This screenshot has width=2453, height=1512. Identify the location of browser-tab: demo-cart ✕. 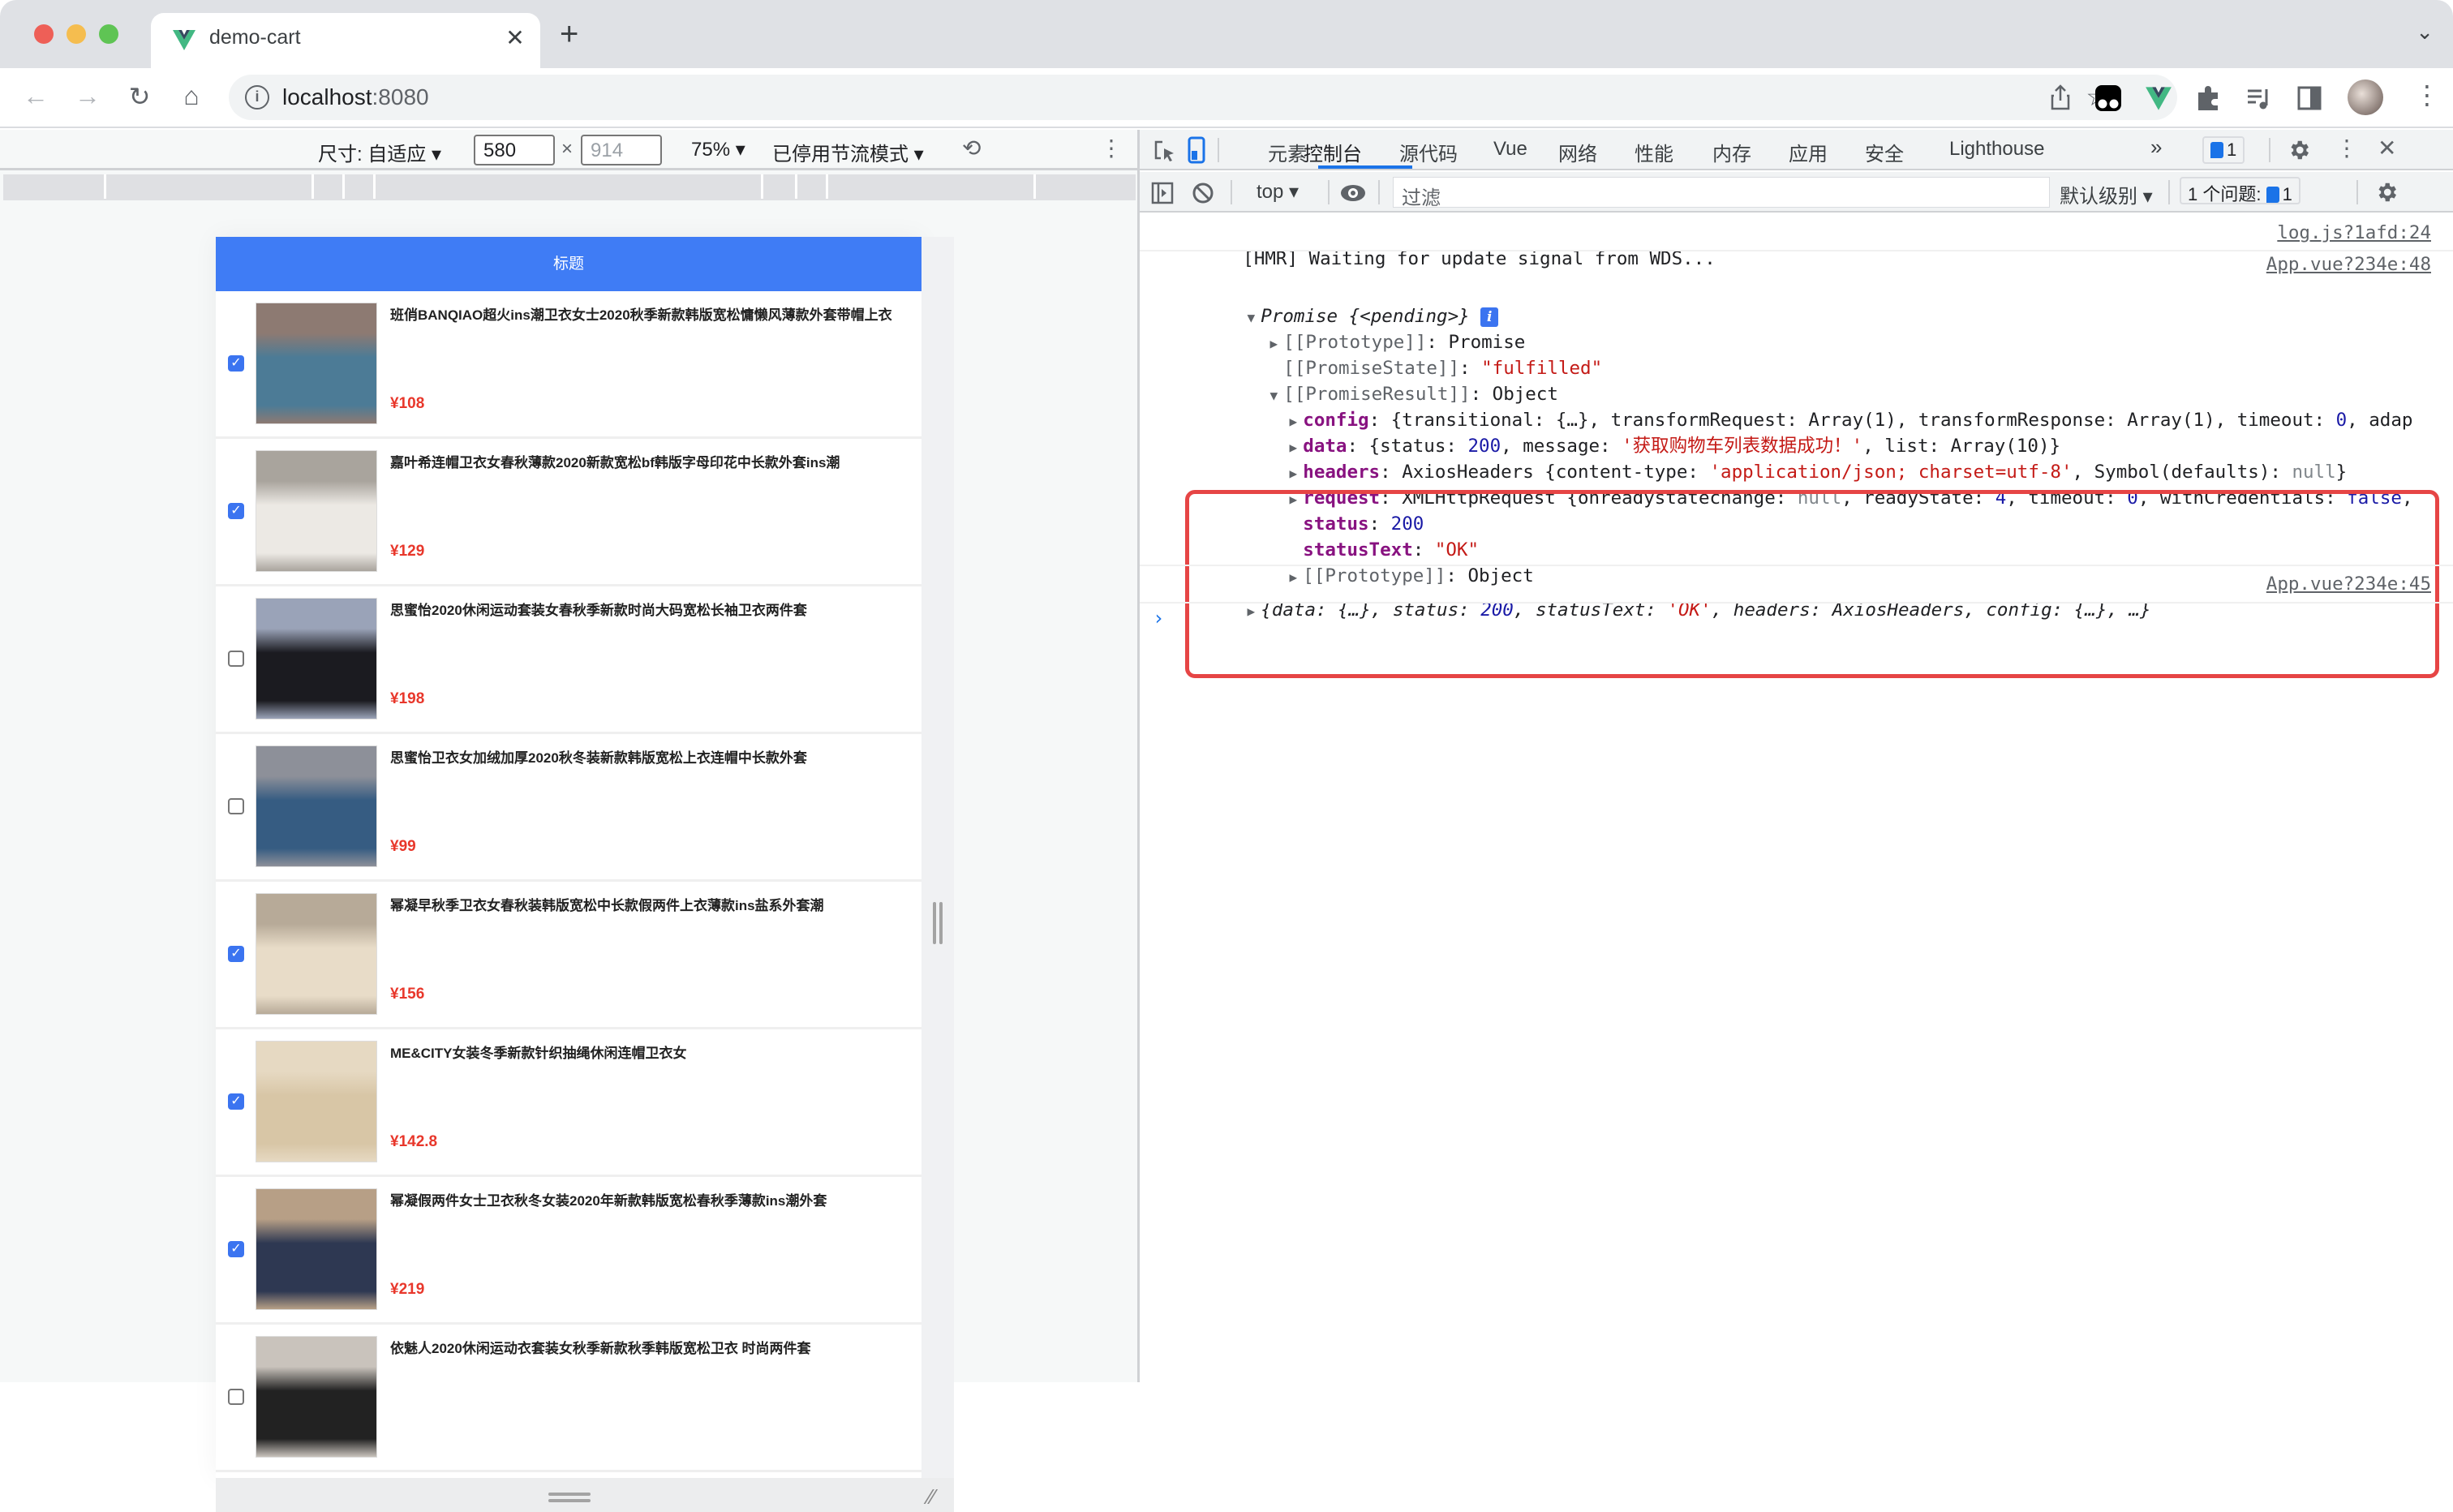
(346, 40).